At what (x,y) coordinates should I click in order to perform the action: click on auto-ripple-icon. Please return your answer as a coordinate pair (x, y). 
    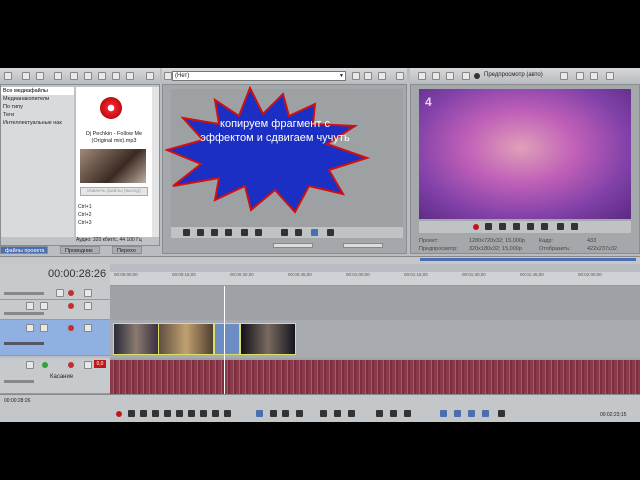
    Looking at the image, I should click on (457, 413).